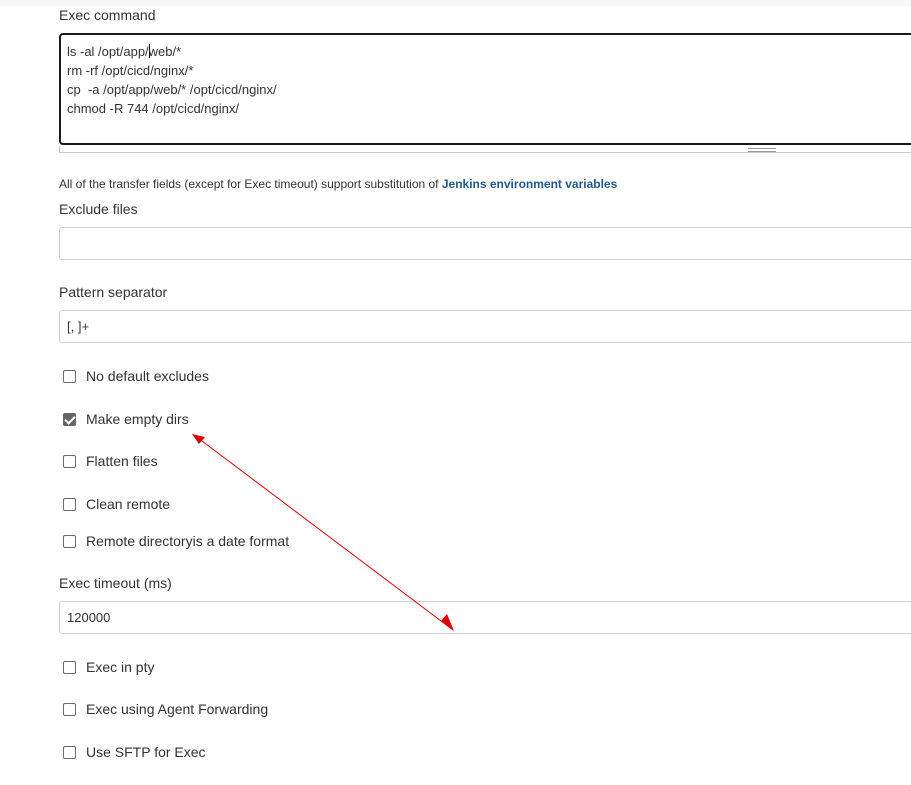 Image resolution: width=911 pixels, height=785 pixels. Describe the element at coordinates (447, 622) in the screenshot. I see `annotation-arrowhead-end` at that location.